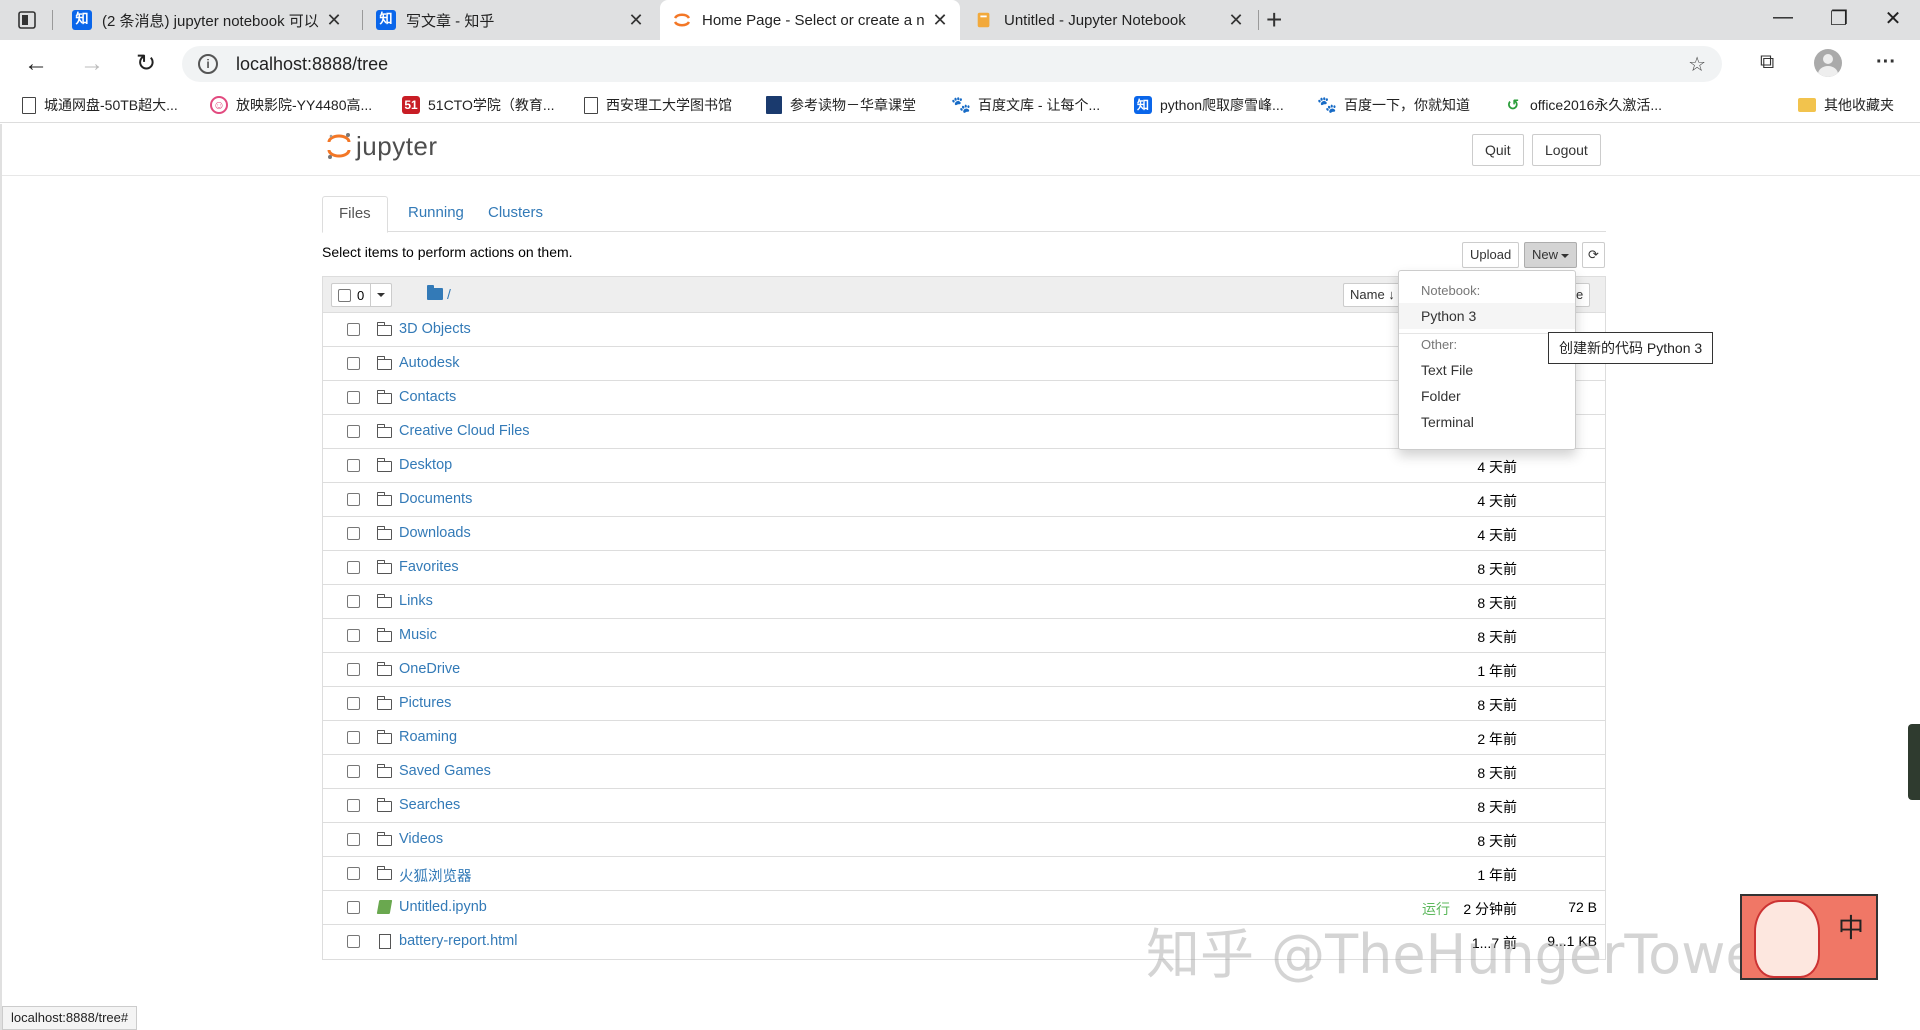 The image size is (1920, 1030). Describe the element at coordinates (841, 105) in the screenshot. I see `bookmark-item: 参考读物－华章课堂` at that location.